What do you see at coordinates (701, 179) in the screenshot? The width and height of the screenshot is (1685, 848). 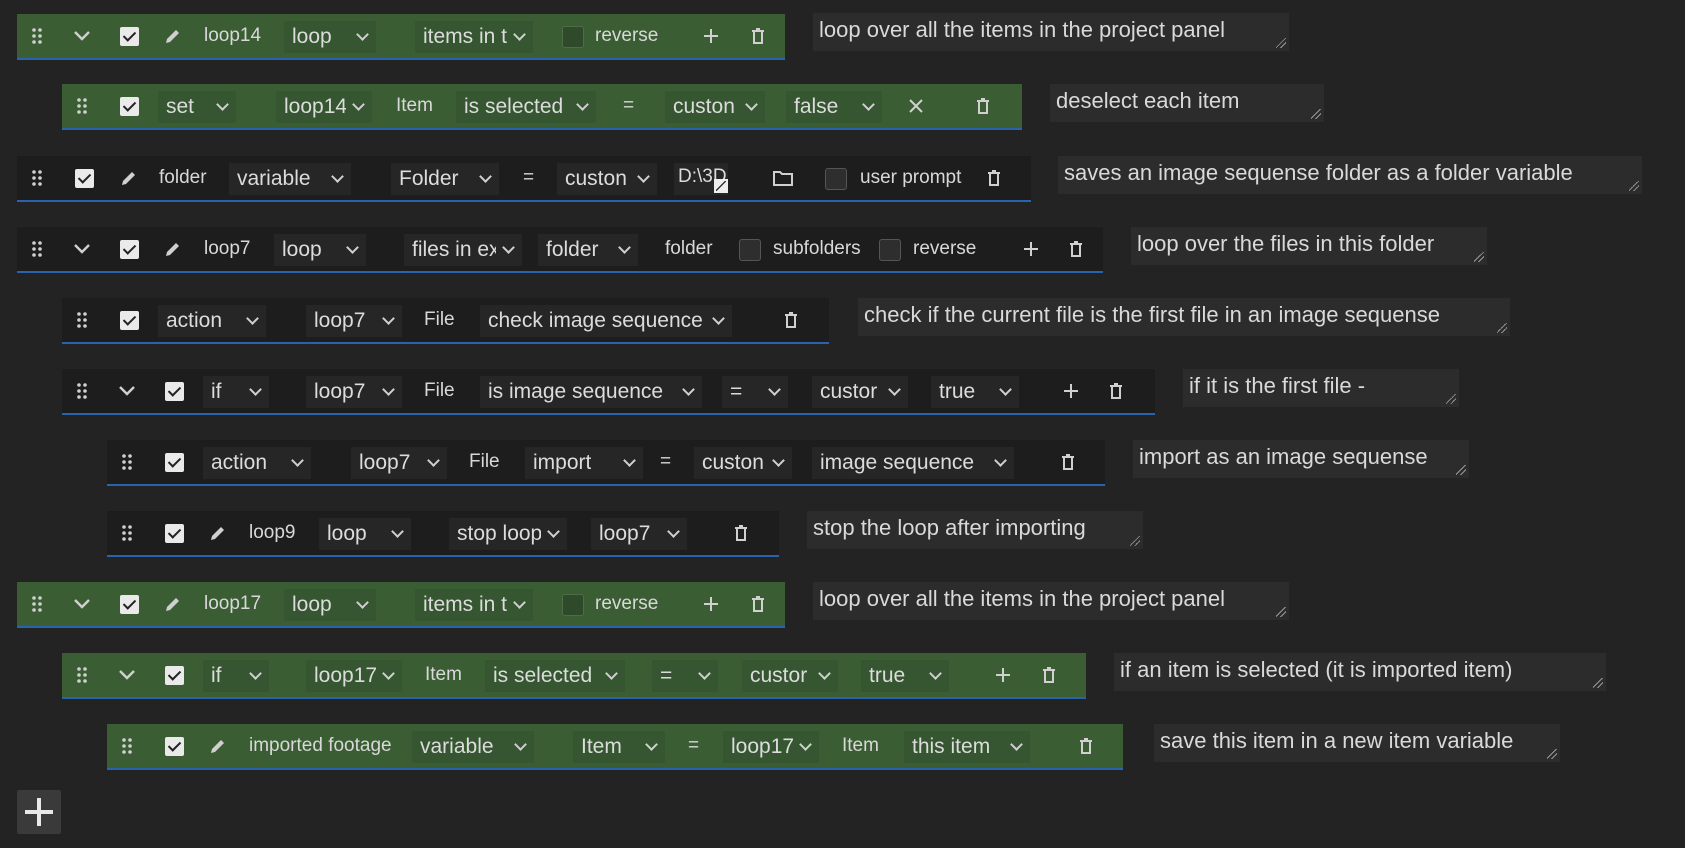 I see `folder-path-field: D:\3D` at bounding box center [701, 179].